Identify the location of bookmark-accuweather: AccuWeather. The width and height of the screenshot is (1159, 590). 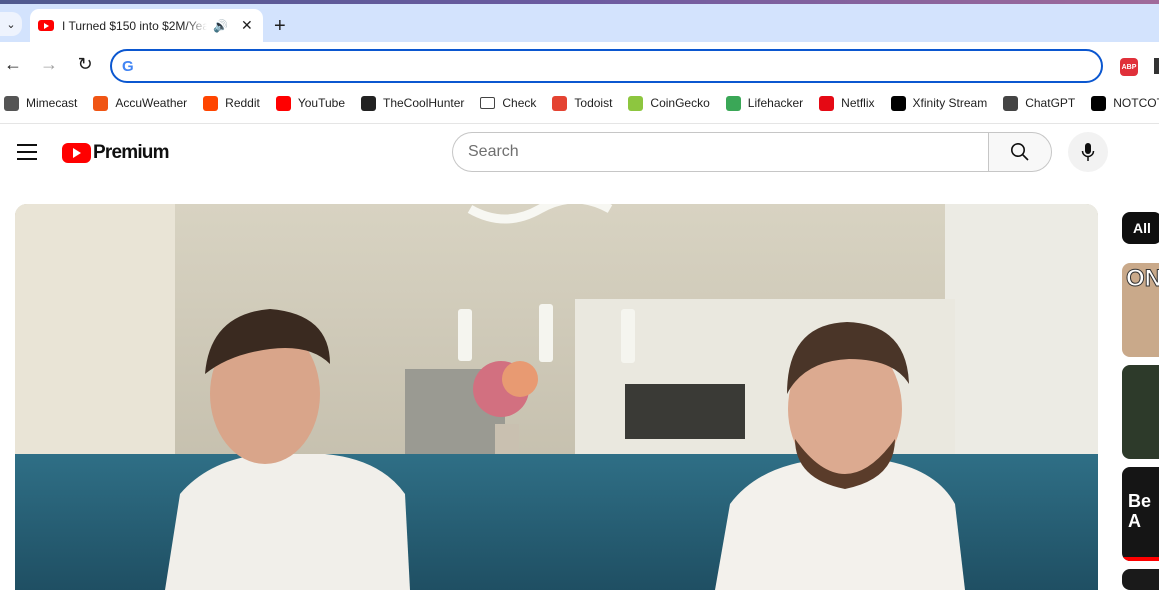
(140, 103).